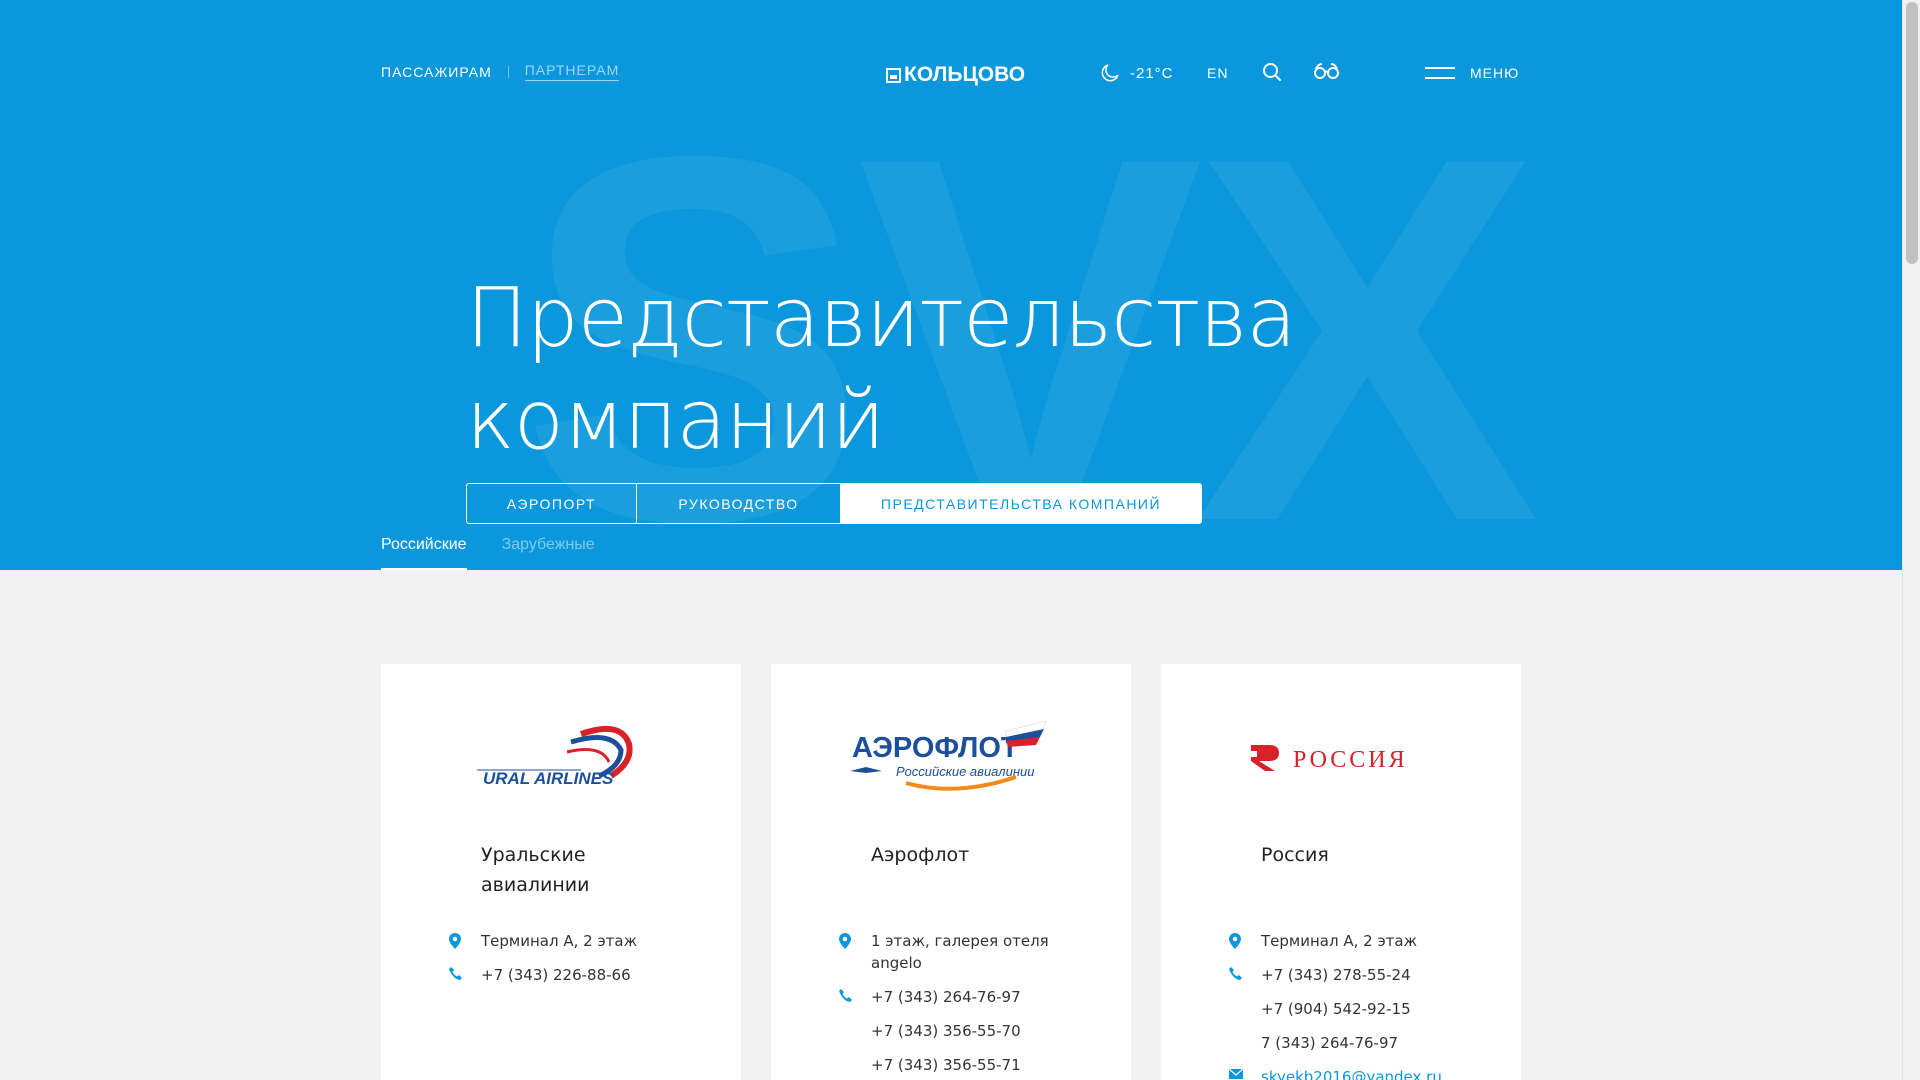 This screenshot has height=1080, width=1920. Describe the element at coordinates (535, 870) in the screenshot. I see `airline-name: Уральские авиалинии` at that location.